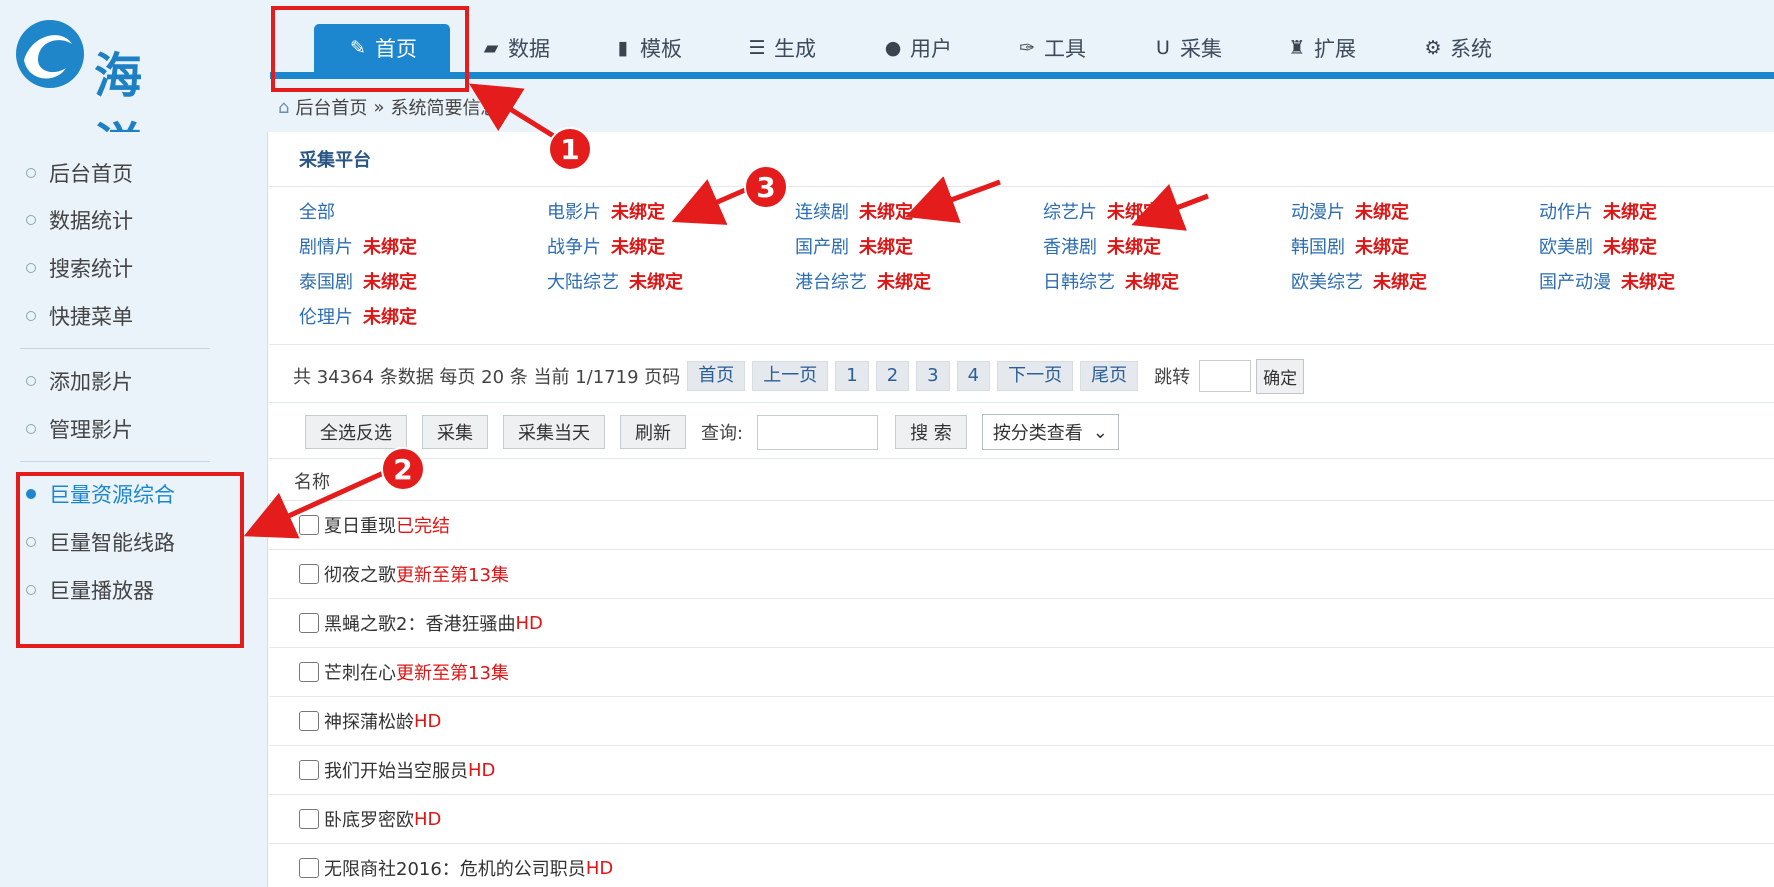 The image size is (1774, 887). I want to click on toolbar: 全选反选 采集 采集当天 刷新 查询: 搜 索 按分类查看 ⌄, so click(712, 432).